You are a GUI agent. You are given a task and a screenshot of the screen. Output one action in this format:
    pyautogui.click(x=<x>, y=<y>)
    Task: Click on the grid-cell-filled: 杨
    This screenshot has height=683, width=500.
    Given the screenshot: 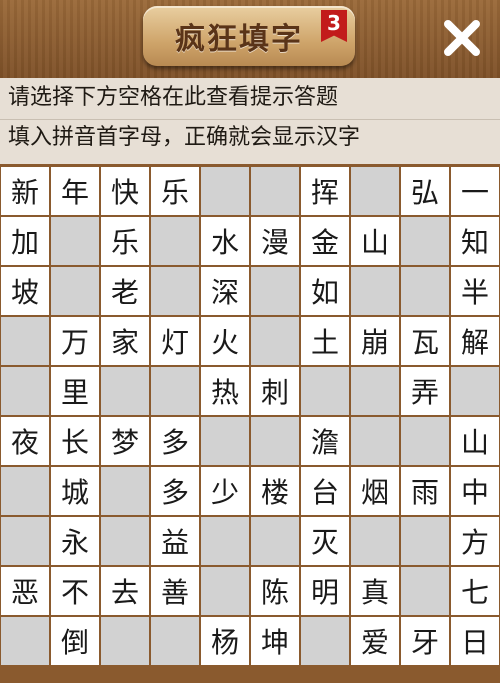 What is the action you would take?
    pyautogui.click(x=225, y=641)
    